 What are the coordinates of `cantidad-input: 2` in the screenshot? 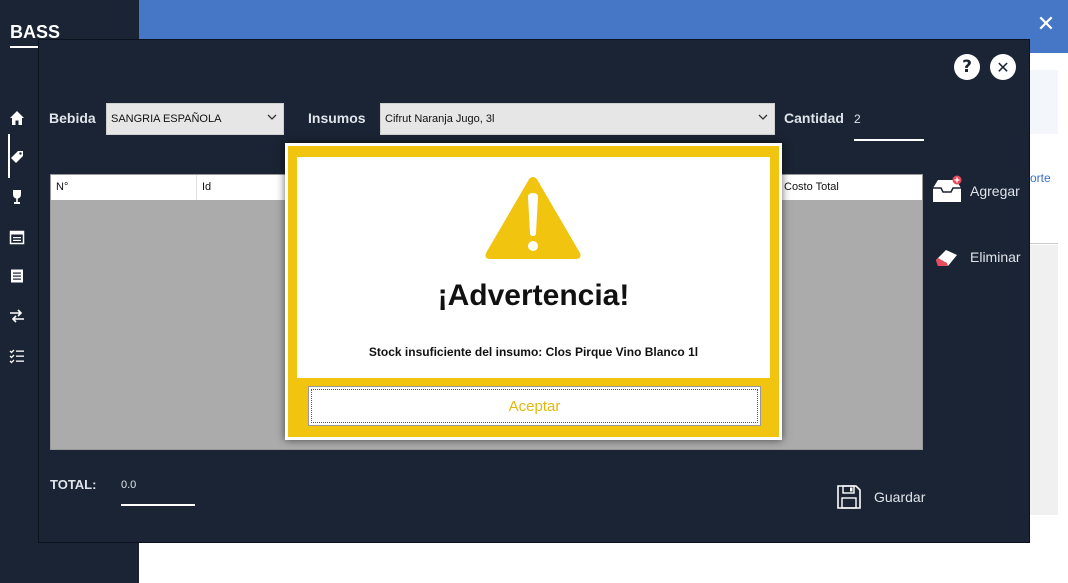 It's located at (857, 119).